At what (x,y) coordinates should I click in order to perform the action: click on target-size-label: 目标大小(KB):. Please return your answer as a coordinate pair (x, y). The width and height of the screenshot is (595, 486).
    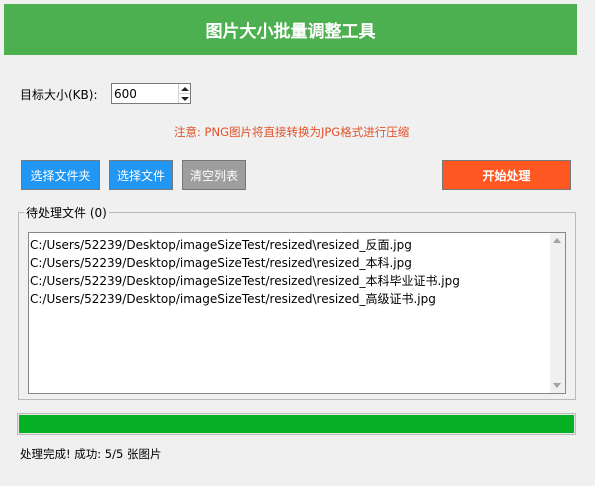
    Looking at the image, I should click on (59, 95).